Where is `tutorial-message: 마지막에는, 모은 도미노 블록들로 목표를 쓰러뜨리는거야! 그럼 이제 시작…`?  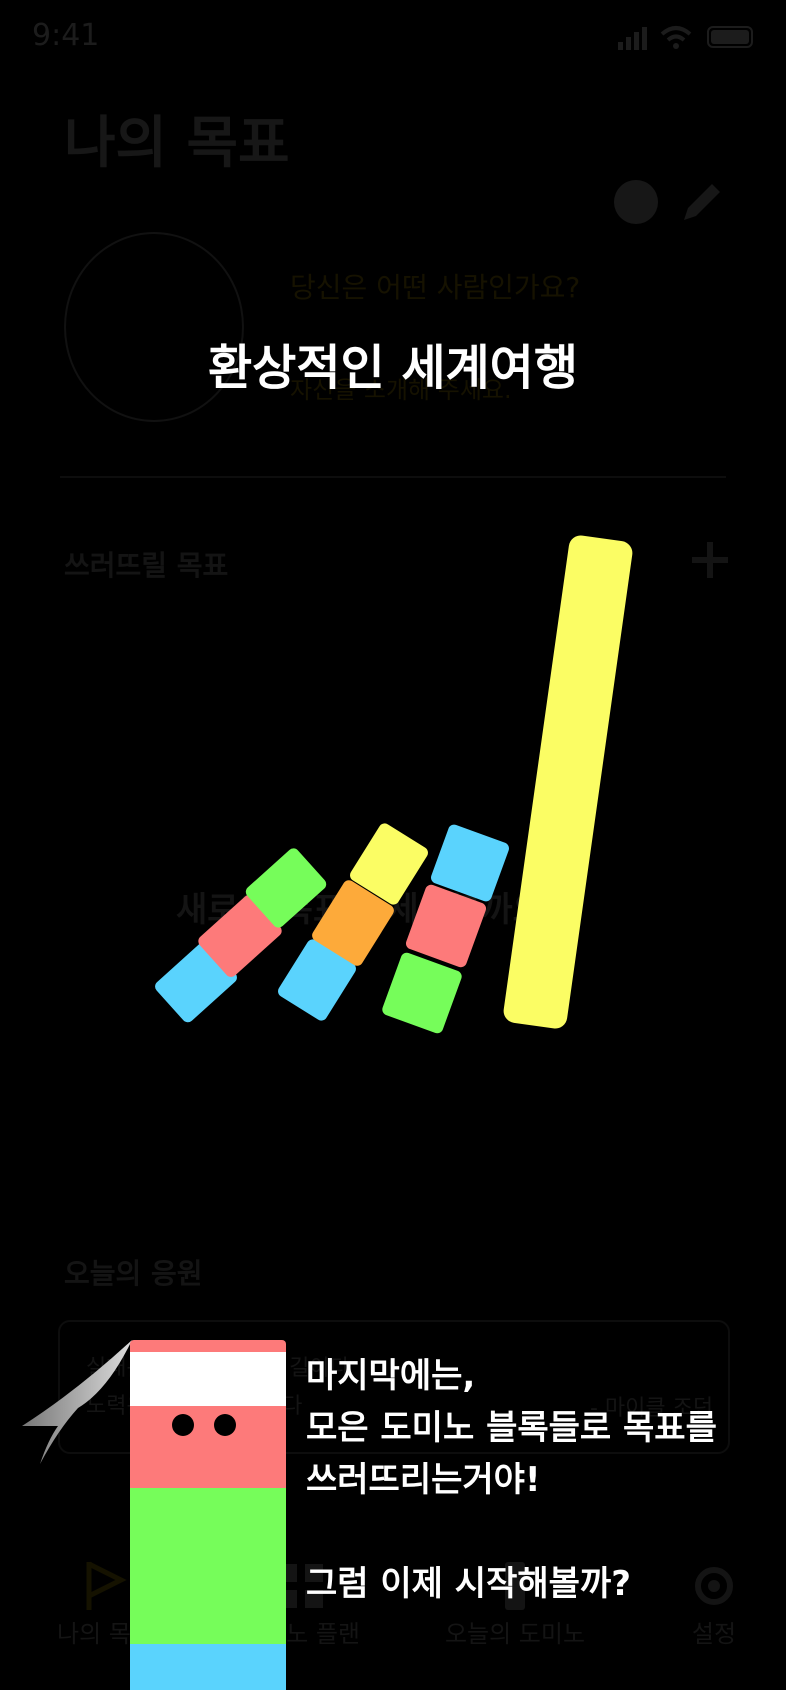
tutorial-message: 마지막에는, 모은 도미노 블록들로 목표를 쓰러뜨리는거야! 그럼 이제 시작… is located at coordinates (511, 1480).